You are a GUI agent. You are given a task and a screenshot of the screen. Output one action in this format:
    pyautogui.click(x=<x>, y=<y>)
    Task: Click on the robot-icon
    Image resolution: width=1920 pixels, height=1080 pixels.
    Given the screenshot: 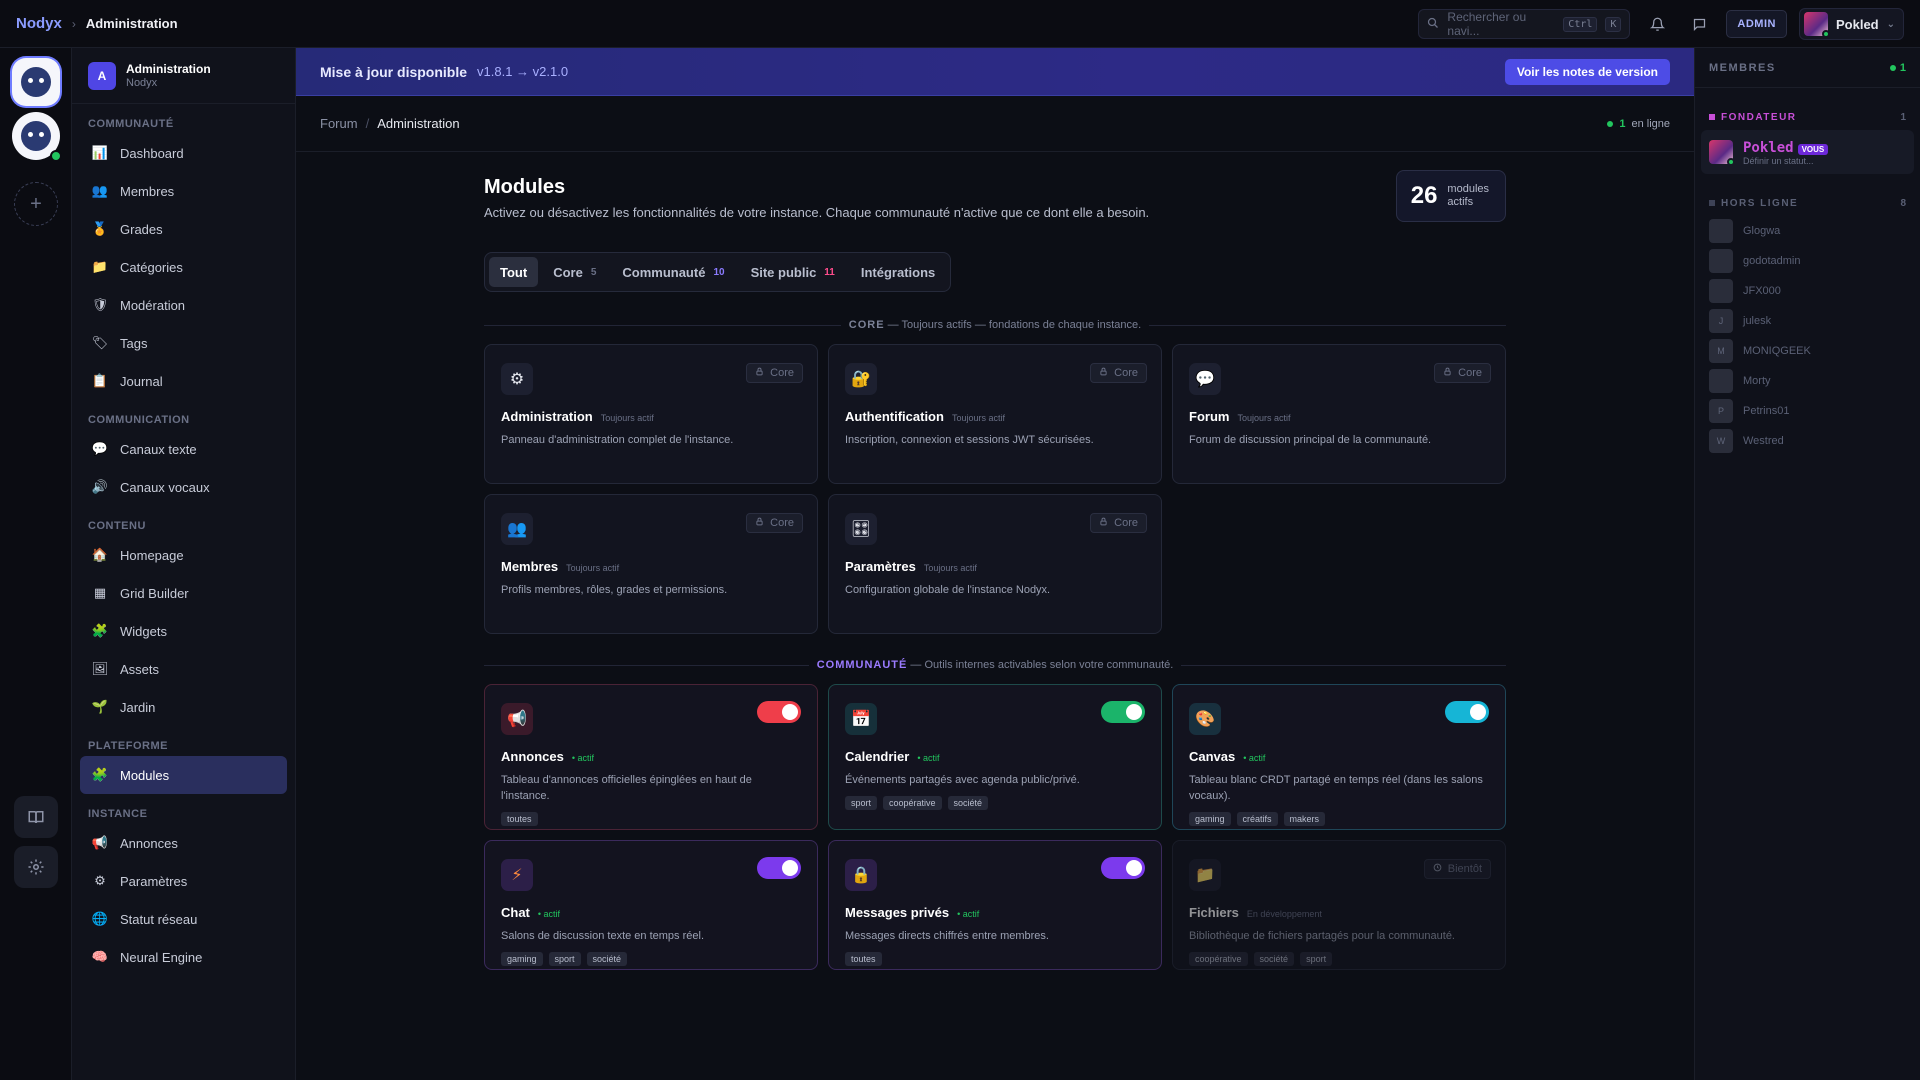 What is the action you would take?
    pyautogui.click(x=36, y=82)
    